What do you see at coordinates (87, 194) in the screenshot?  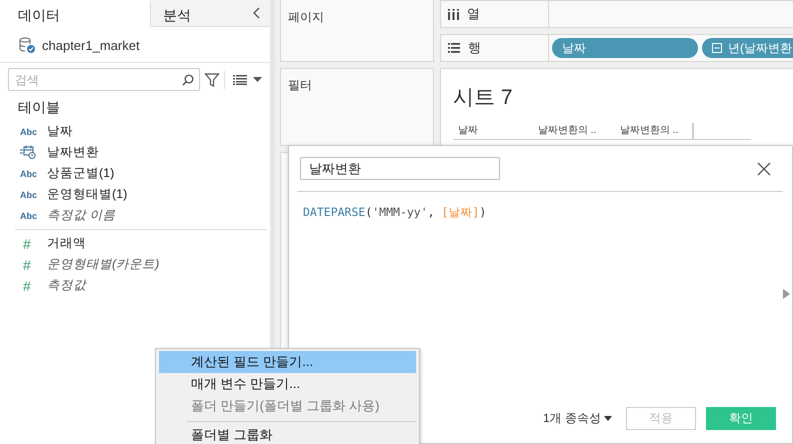 I see `field-name: 운영형태별(1)` at bounding box center [87, 194].